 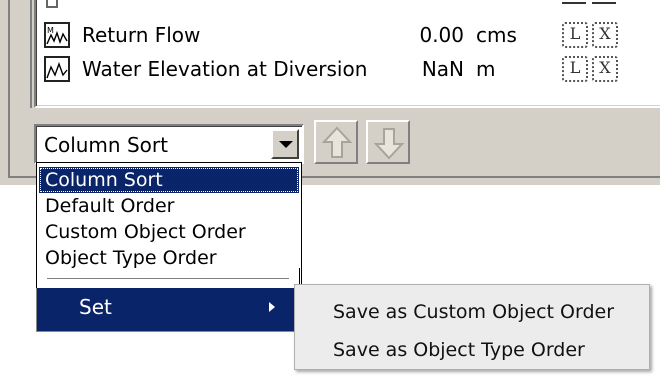 I want to click on slot-icon, so click(x=52, y=4).